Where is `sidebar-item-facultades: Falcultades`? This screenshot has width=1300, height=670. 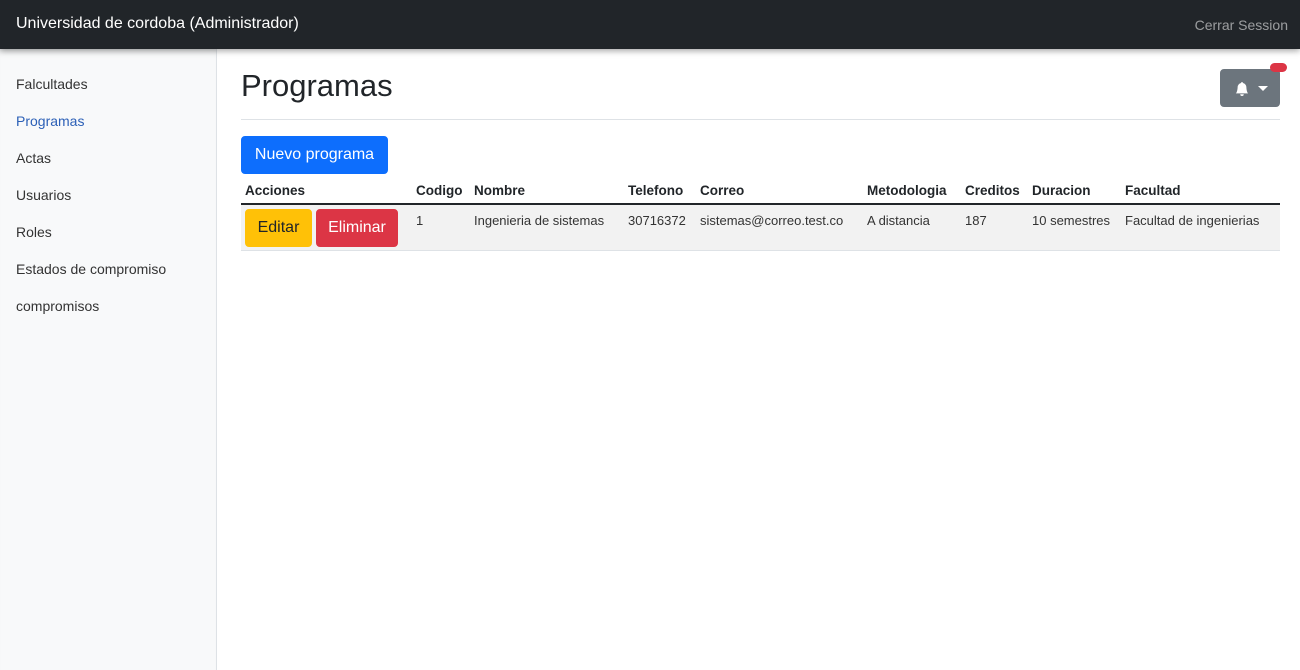 sidebar-item-facultades: Falcultades is located at coordinates (108, 84).